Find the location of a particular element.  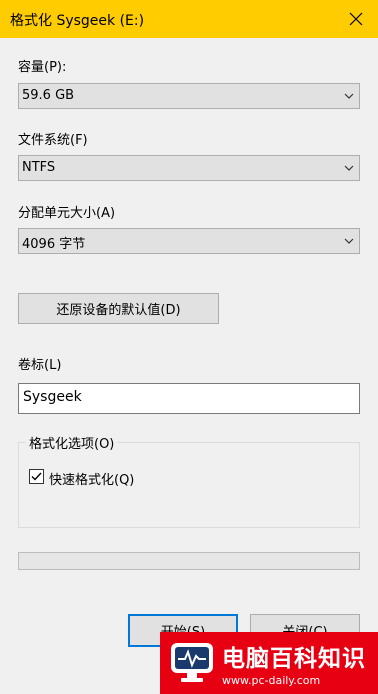

watermark-logo: 电脑百科知识 www.pc-daily.com is located at coordinates (269, 663).